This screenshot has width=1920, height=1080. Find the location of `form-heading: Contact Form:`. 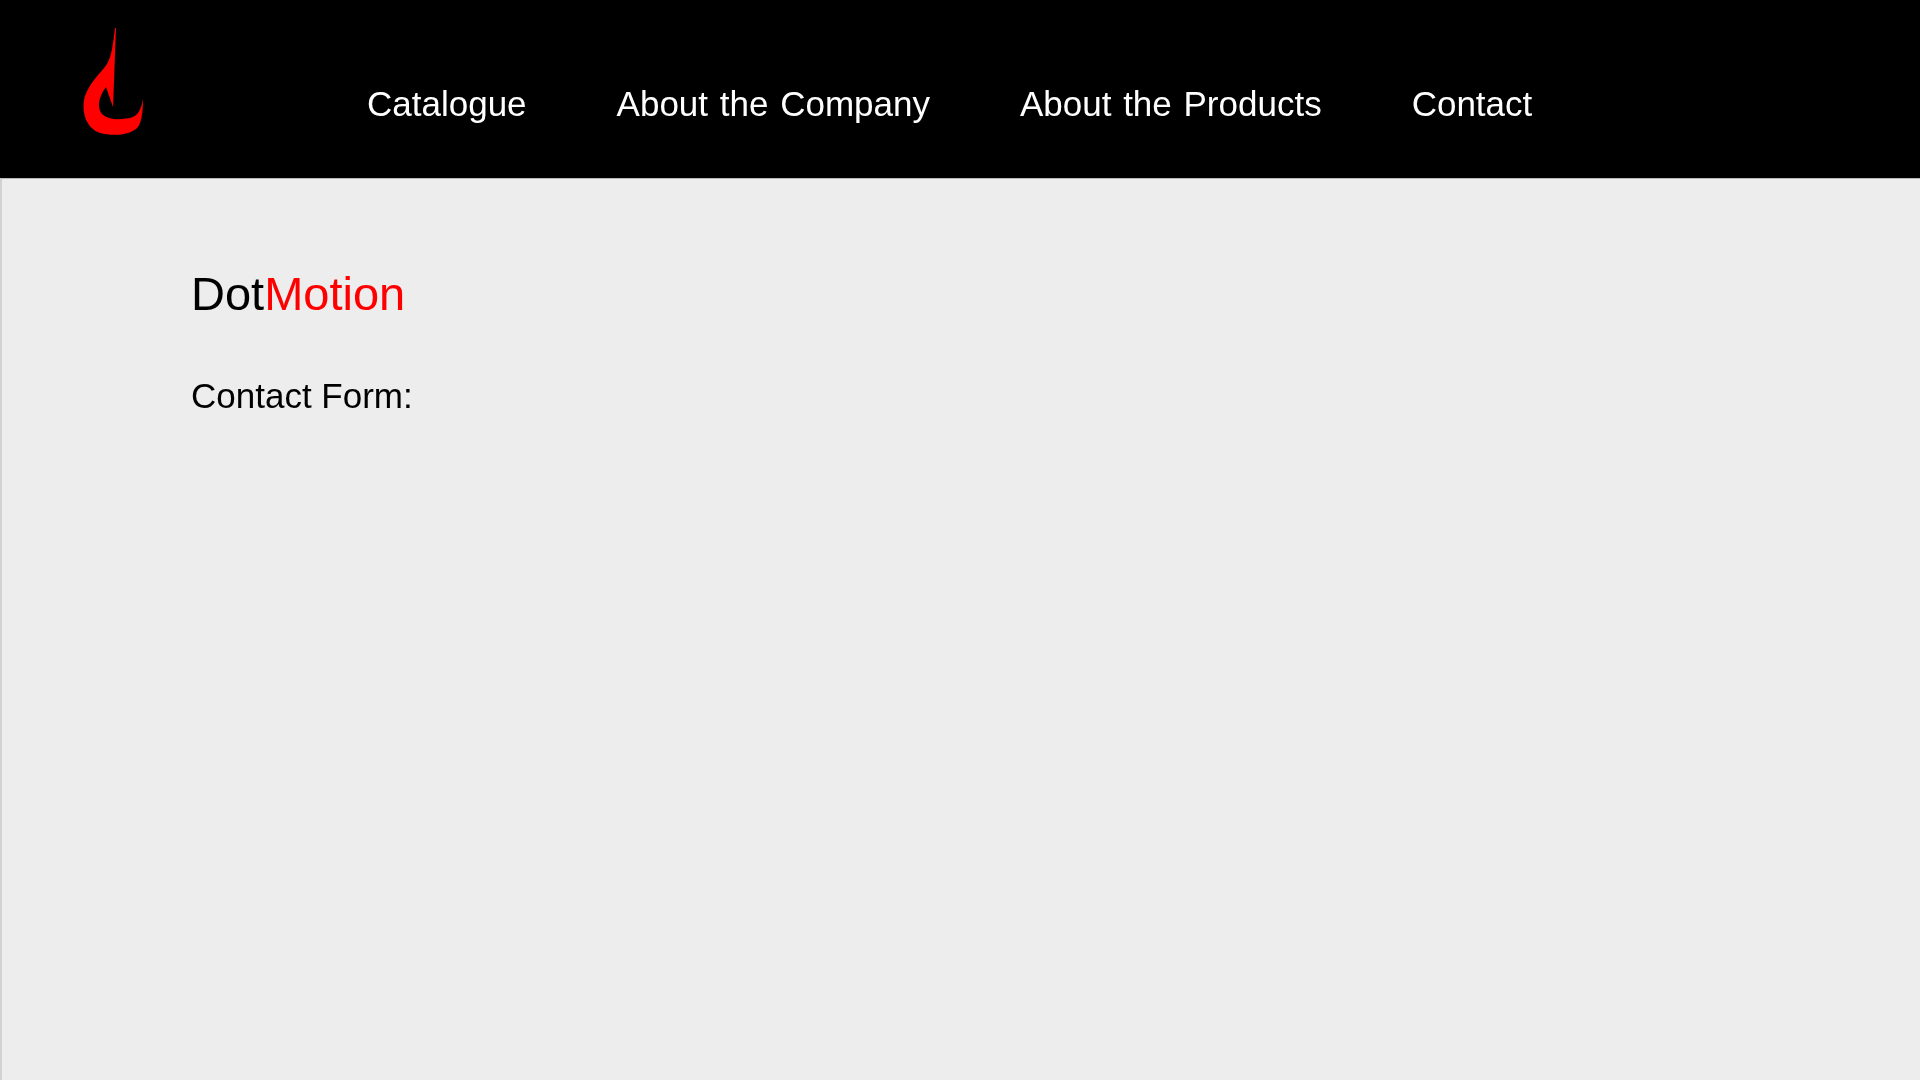

form-heading: Contact Form: is located at coordinates (302, 396).